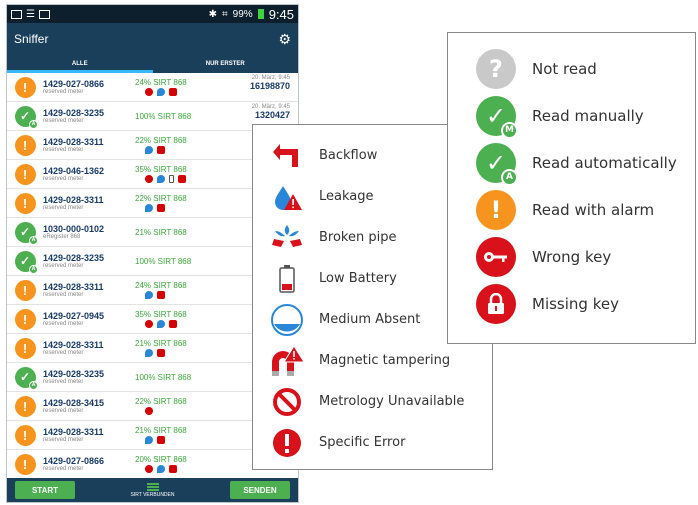  Describe the element at coordinates (45, 490) in the screenshot. I see `start-button: START` at that location.